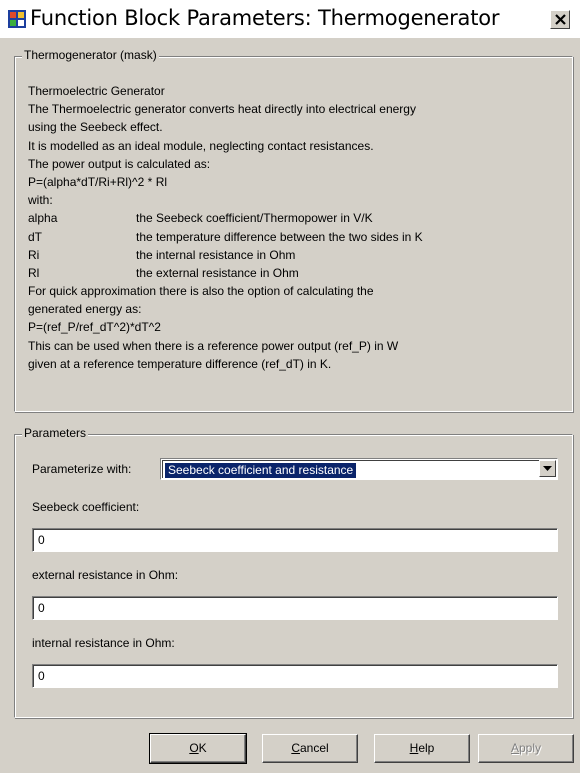 Image resolution: width=580 pixels, height=773 pixels. Describe the element at coordinates (119, 163) in the screenshot. I see `description-line: The power output is calculated as:` at that location.